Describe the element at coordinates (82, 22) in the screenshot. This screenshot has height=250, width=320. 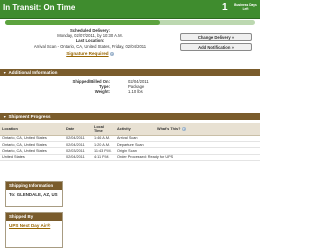
I see `progress-fill` at that location.